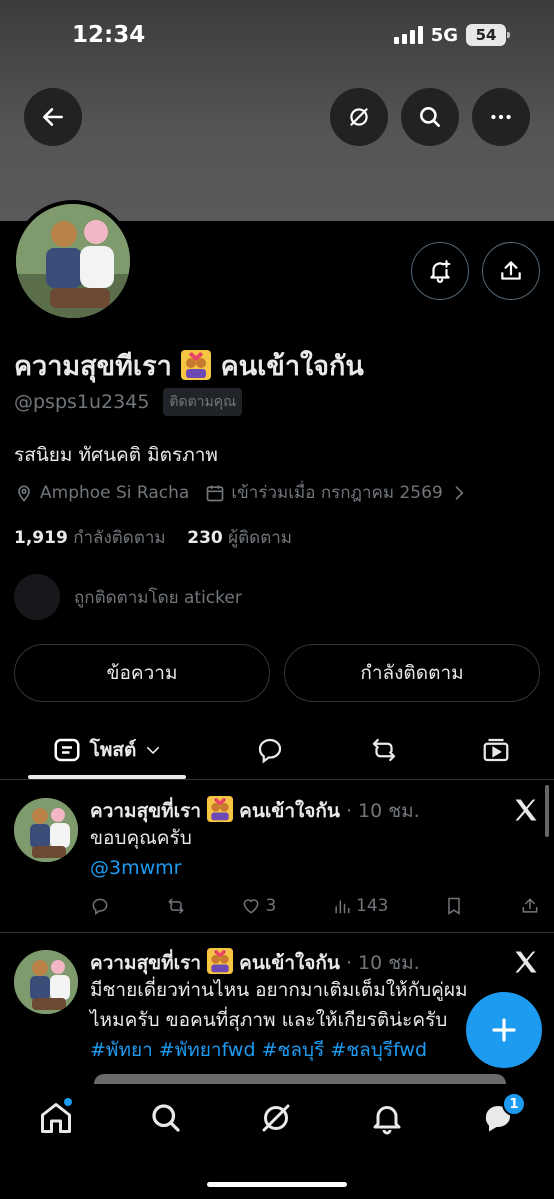 This screenshot has height=1199, width=554. I want to click on post-mention: @3mwmr, so click(135, 868).